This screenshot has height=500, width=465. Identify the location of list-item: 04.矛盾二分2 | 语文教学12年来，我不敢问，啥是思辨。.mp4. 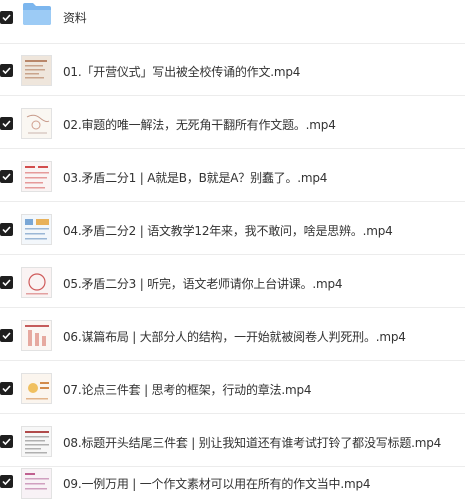
(232, 229).